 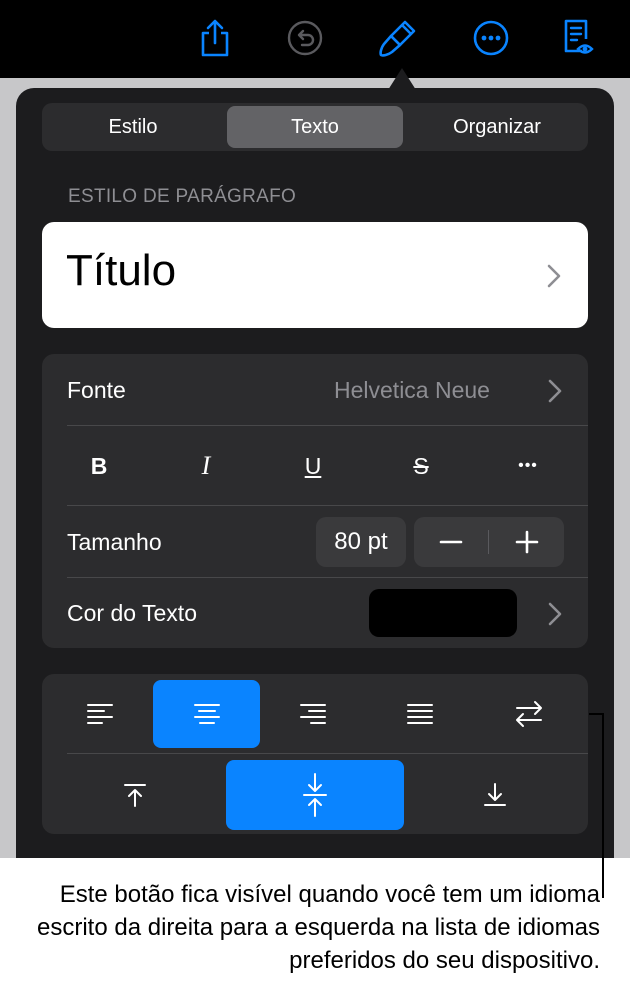 I want to click on align-top-icon, so click(x=135, y=795).